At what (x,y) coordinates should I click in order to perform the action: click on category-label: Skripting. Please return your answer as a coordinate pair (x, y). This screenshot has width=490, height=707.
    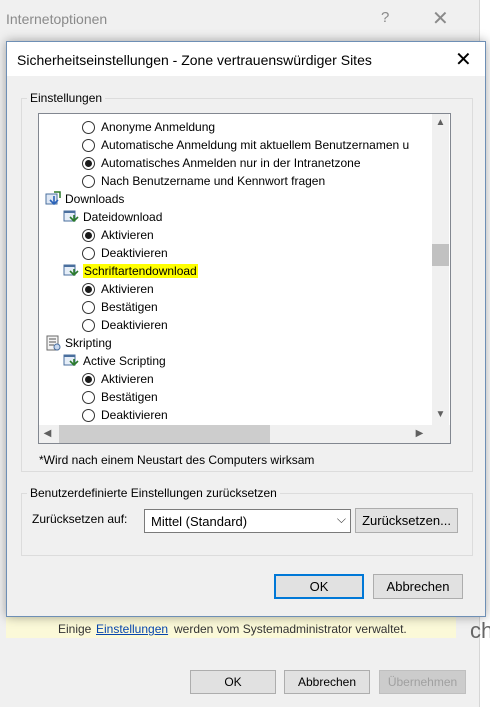
    Looking at the image, I should click on (88, 343).